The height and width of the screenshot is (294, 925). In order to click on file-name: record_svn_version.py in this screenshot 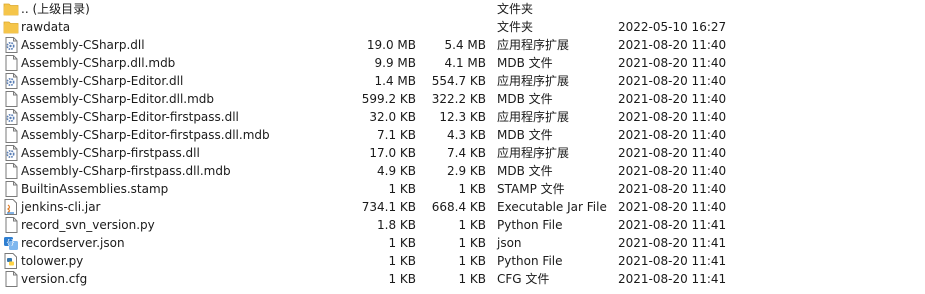, I will do `click(88, 225)`.